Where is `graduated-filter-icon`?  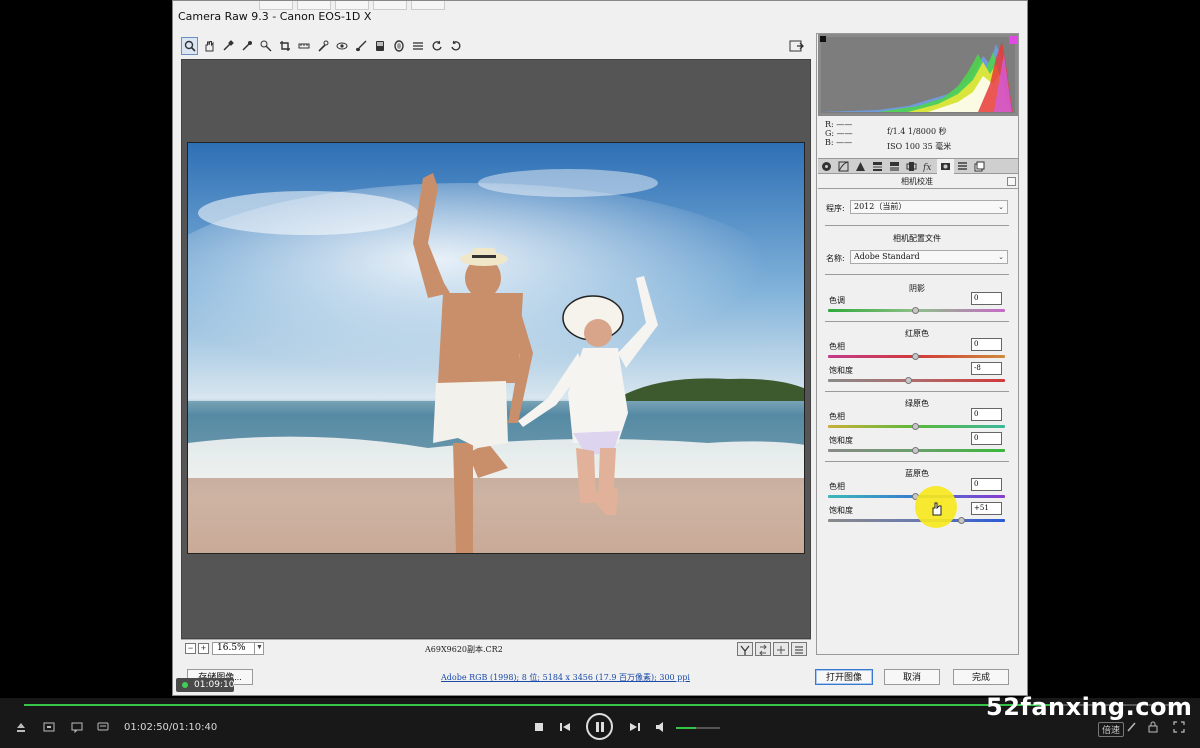 graduated-filter-icon is located at coordinates (379, 46).